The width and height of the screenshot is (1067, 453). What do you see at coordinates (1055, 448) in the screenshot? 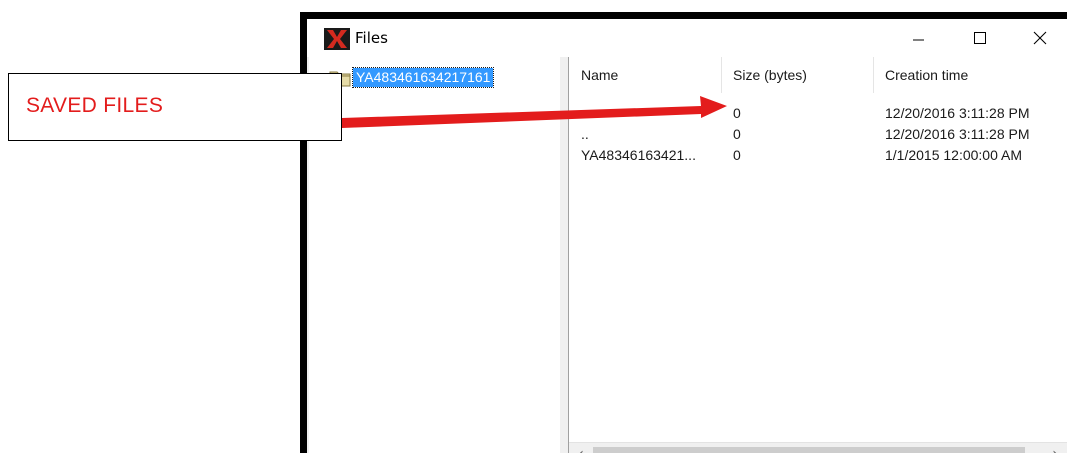
I see `scroll-right-button: ›` at bounding box center [1055, 448].